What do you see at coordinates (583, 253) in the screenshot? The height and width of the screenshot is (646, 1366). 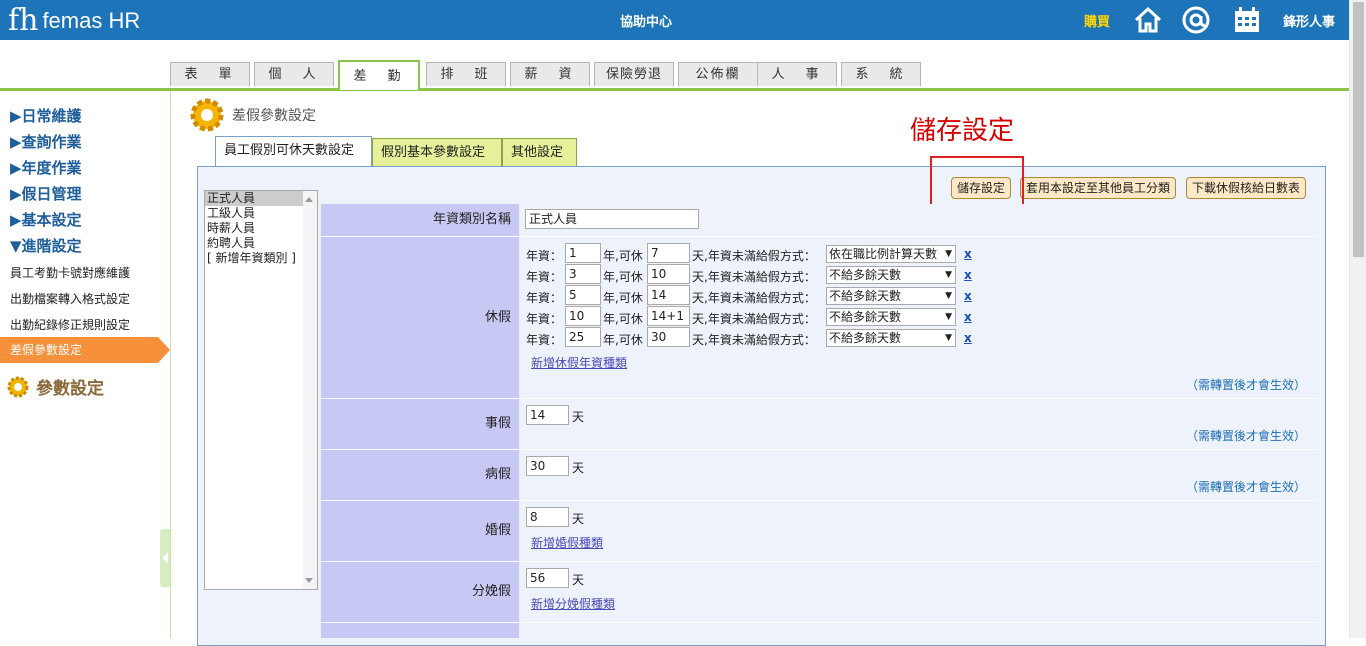 I see `tier-years-input: 1` at bounding box center [583, 253].